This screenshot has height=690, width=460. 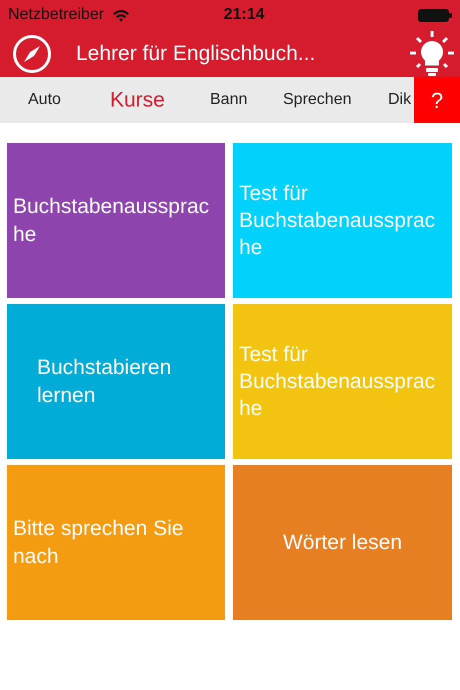 I want to click on course-tile: Wörter lesen, so click(x=342, y=542).